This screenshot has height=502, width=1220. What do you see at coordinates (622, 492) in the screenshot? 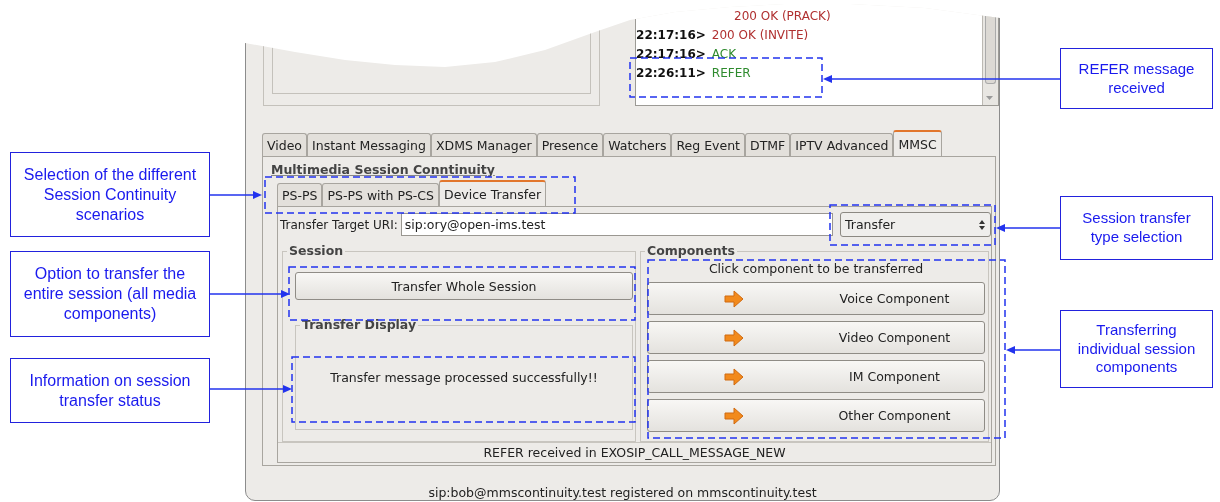
I see `registration-status: sip:bob@mmscontinuity.test registered on mmscontinuity.test` at bounding box center [622, 492].